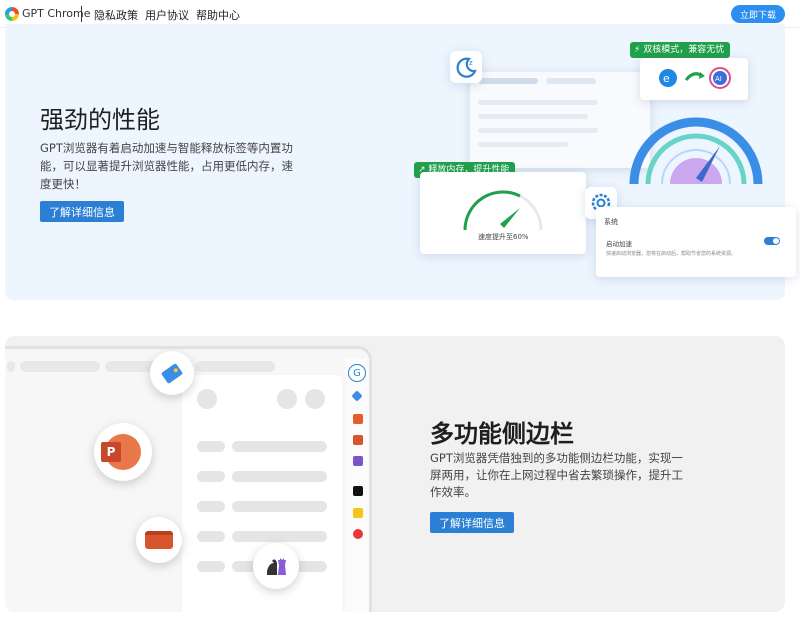  I want to click on sidebar-feature-title: 多功能侧边栏, so click(502, 434).